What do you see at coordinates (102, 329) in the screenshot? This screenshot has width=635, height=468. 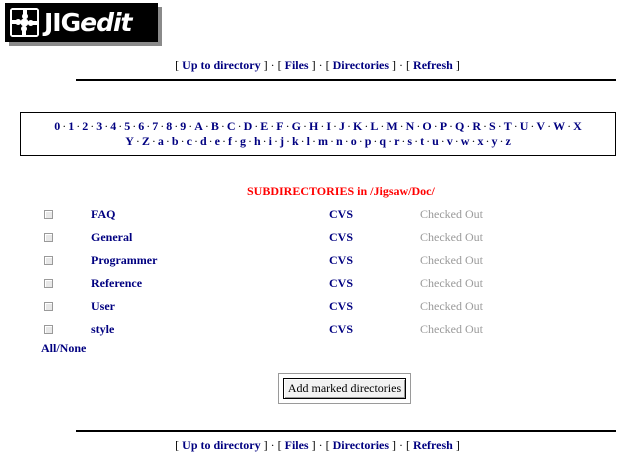 I see `subdirectory-name-link: style` at bounding box center [102, 329].